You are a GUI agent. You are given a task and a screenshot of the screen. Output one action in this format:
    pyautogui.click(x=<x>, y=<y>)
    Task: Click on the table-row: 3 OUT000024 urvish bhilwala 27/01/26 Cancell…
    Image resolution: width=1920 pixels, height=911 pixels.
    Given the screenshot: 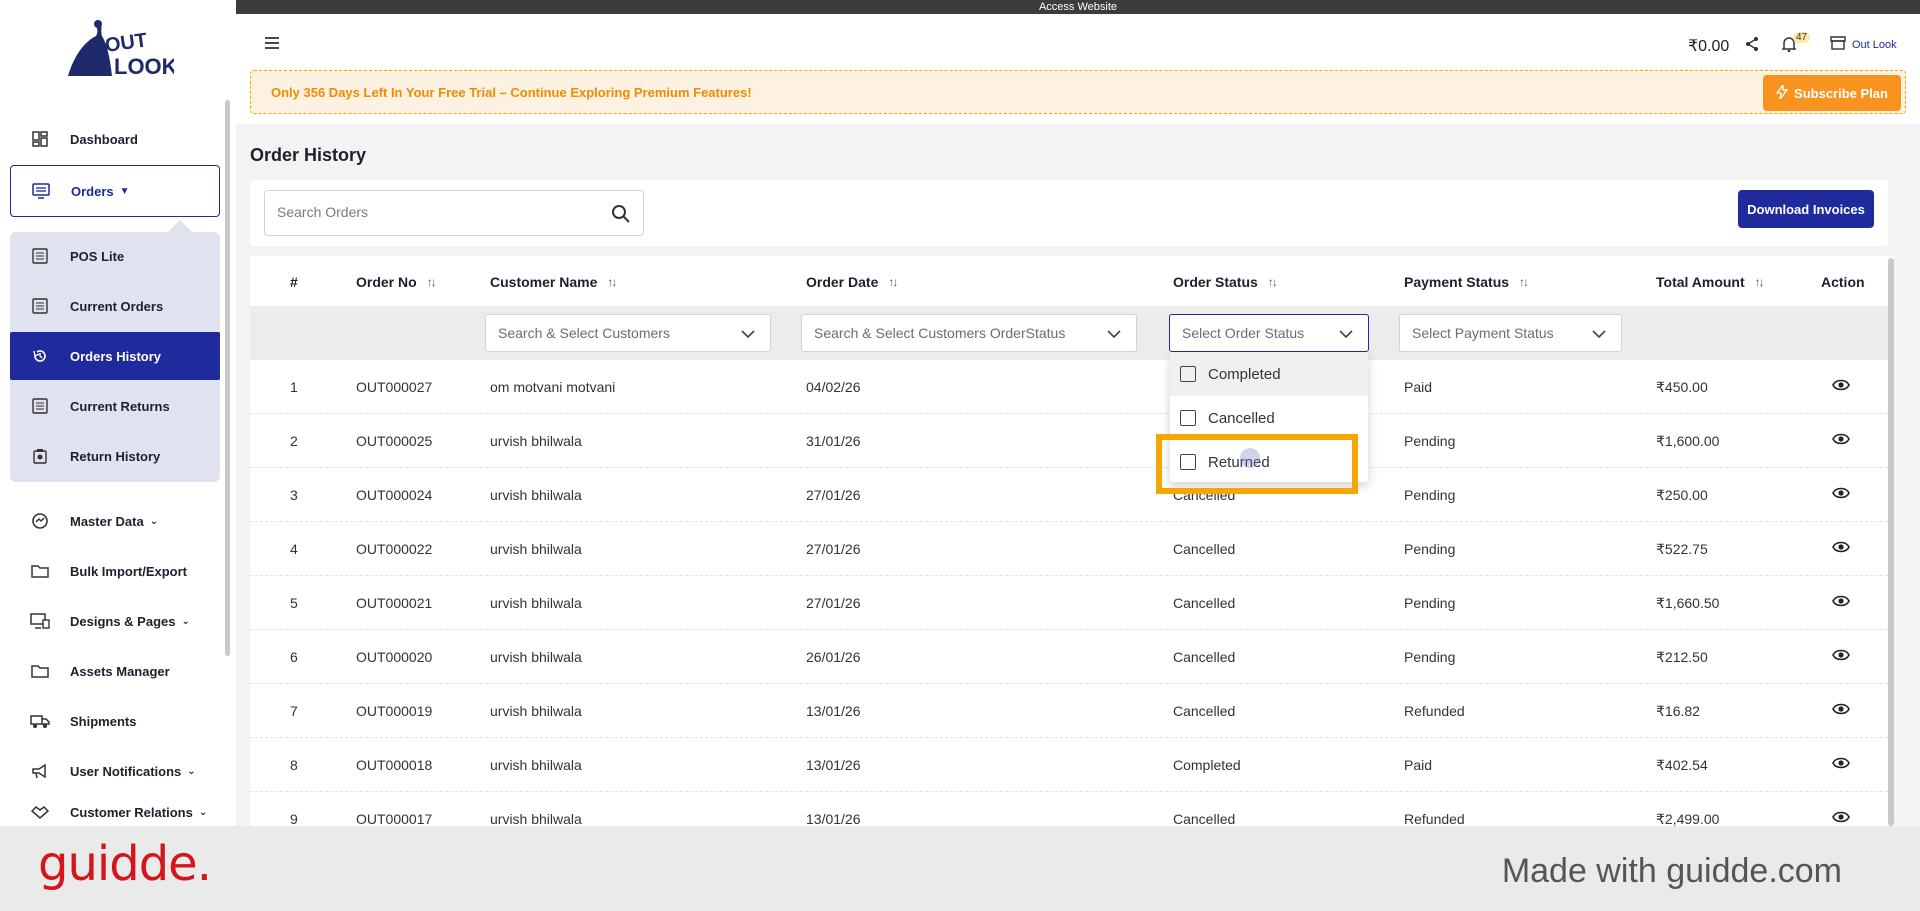 What is the action you would take?
    pyautogui.click(x=1069, y=495)
    